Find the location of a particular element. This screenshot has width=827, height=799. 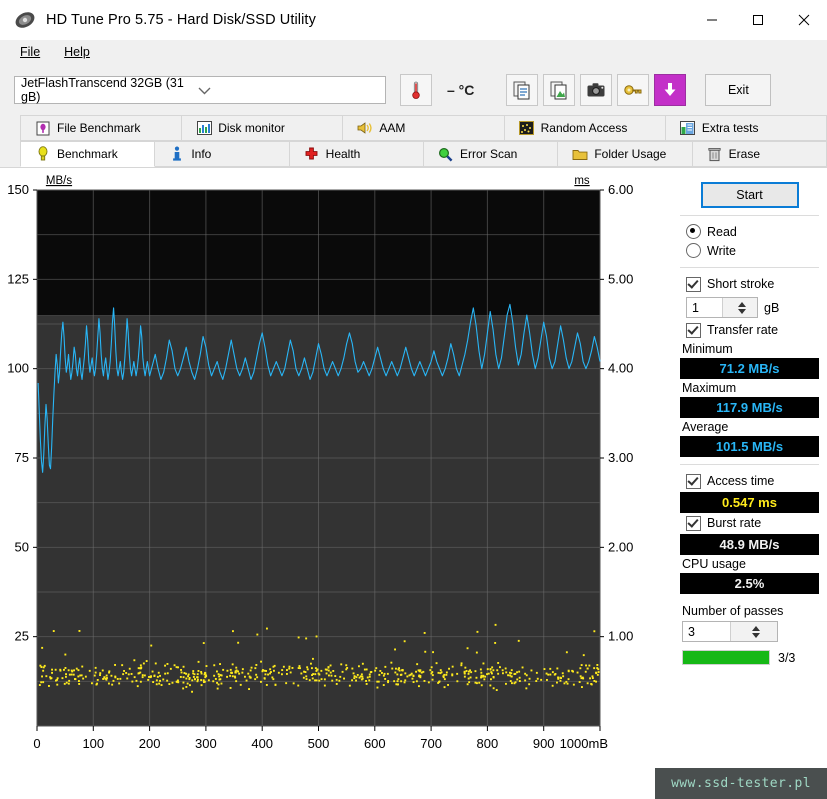

read-radio-label: Read is located at coordinates (722, 231).